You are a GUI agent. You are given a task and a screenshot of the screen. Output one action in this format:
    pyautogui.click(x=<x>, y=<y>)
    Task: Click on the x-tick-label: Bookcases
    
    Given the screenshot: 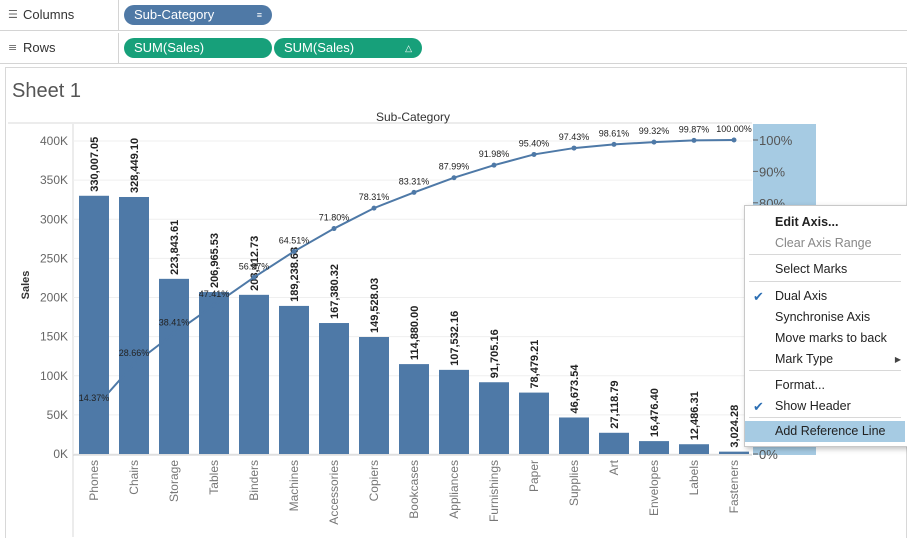 What is the action you would take?
    pyautogui.click(x=414, y=489)
    